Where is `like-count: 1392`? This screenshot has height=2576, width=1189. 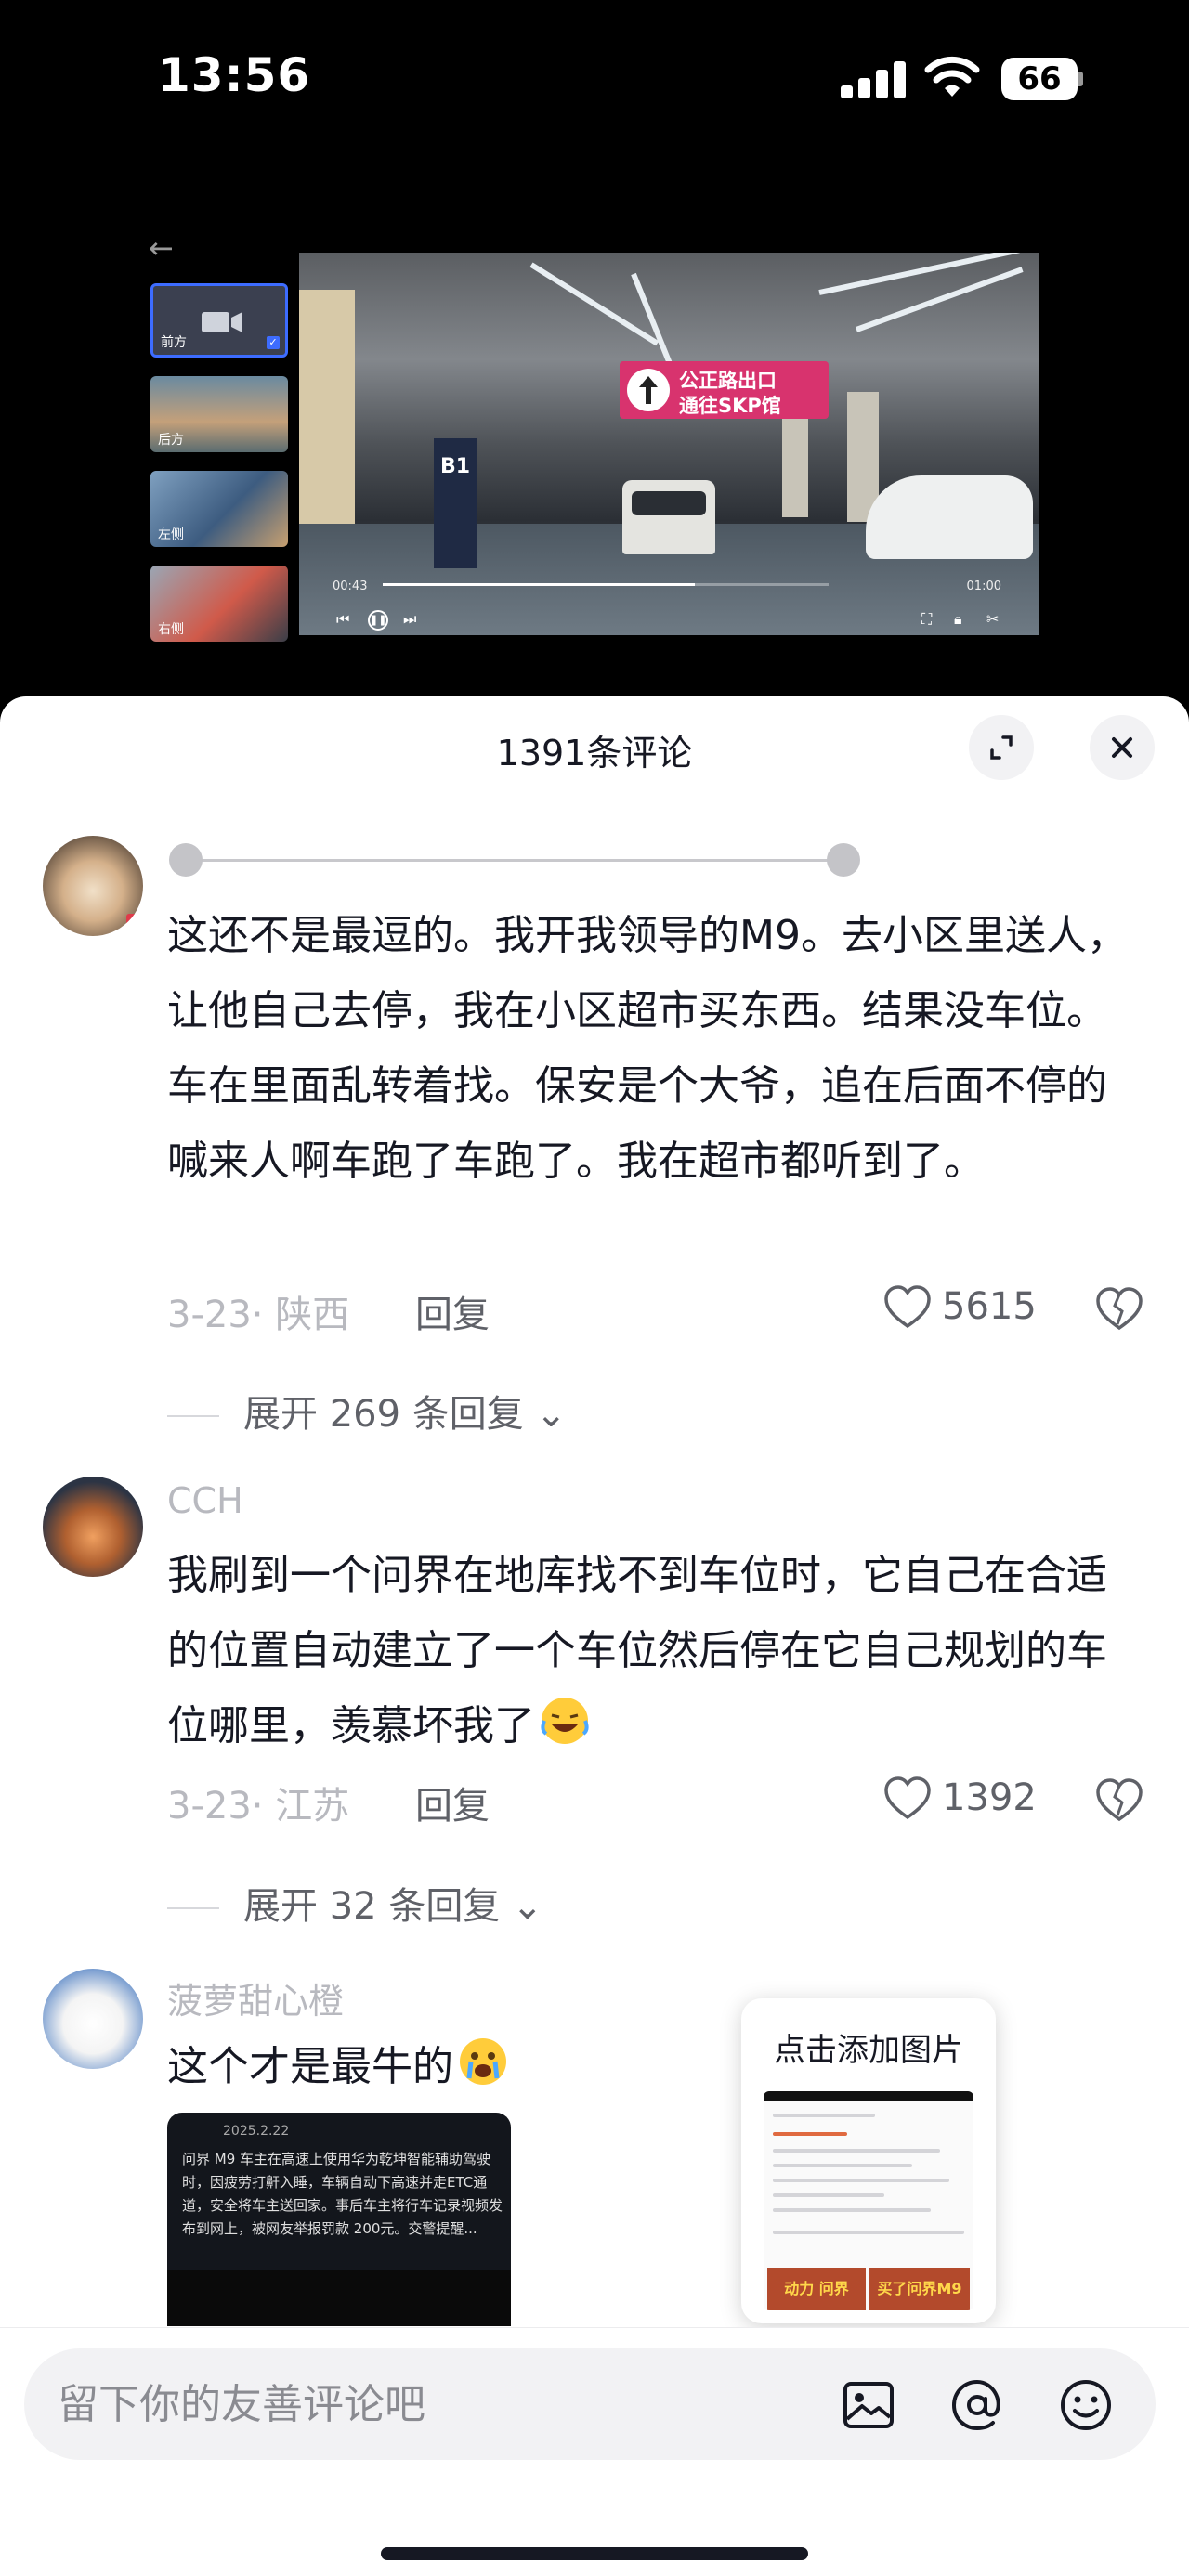
like-count: 1392 is located at coordinates (990, 1798).